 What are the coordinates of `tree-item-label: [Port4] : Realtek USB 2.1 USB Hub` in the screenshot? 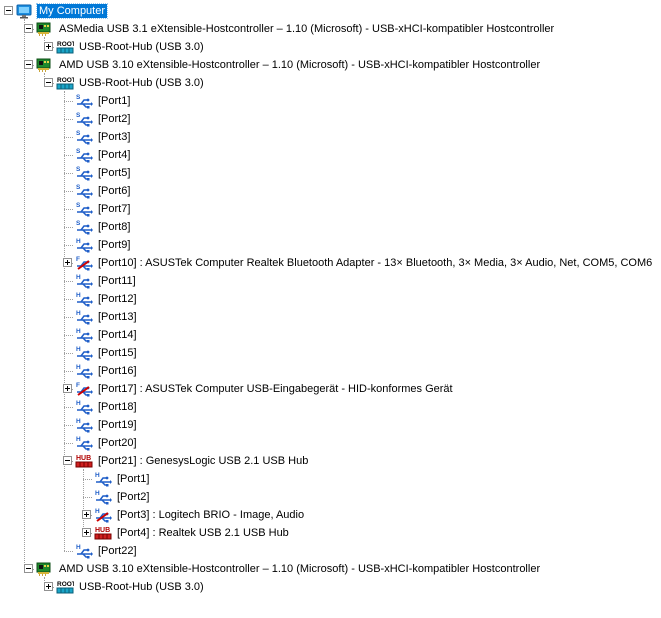 It's located at (203, 533).